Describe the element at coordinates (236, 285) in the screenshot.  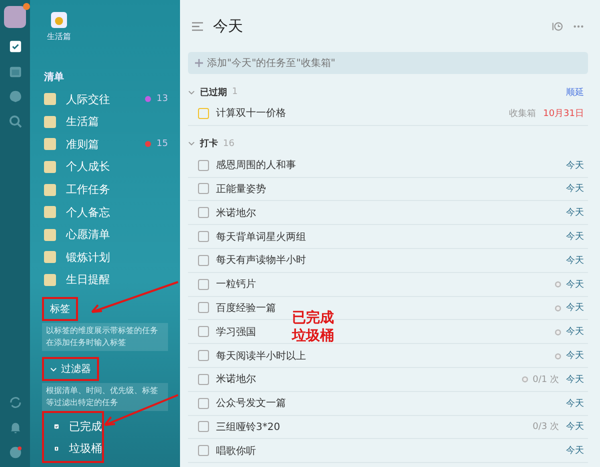
I see `task-title: 一粒钙片` at that location.